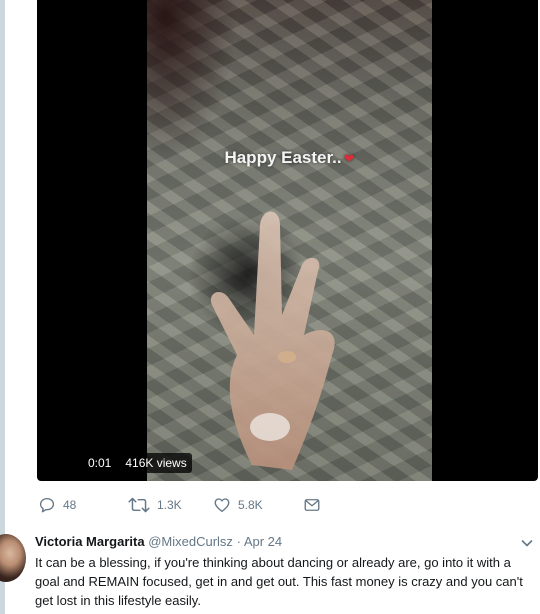 The height and width of the screenshot is (614, 540). I want to click on like-icon, so click(222, 505).